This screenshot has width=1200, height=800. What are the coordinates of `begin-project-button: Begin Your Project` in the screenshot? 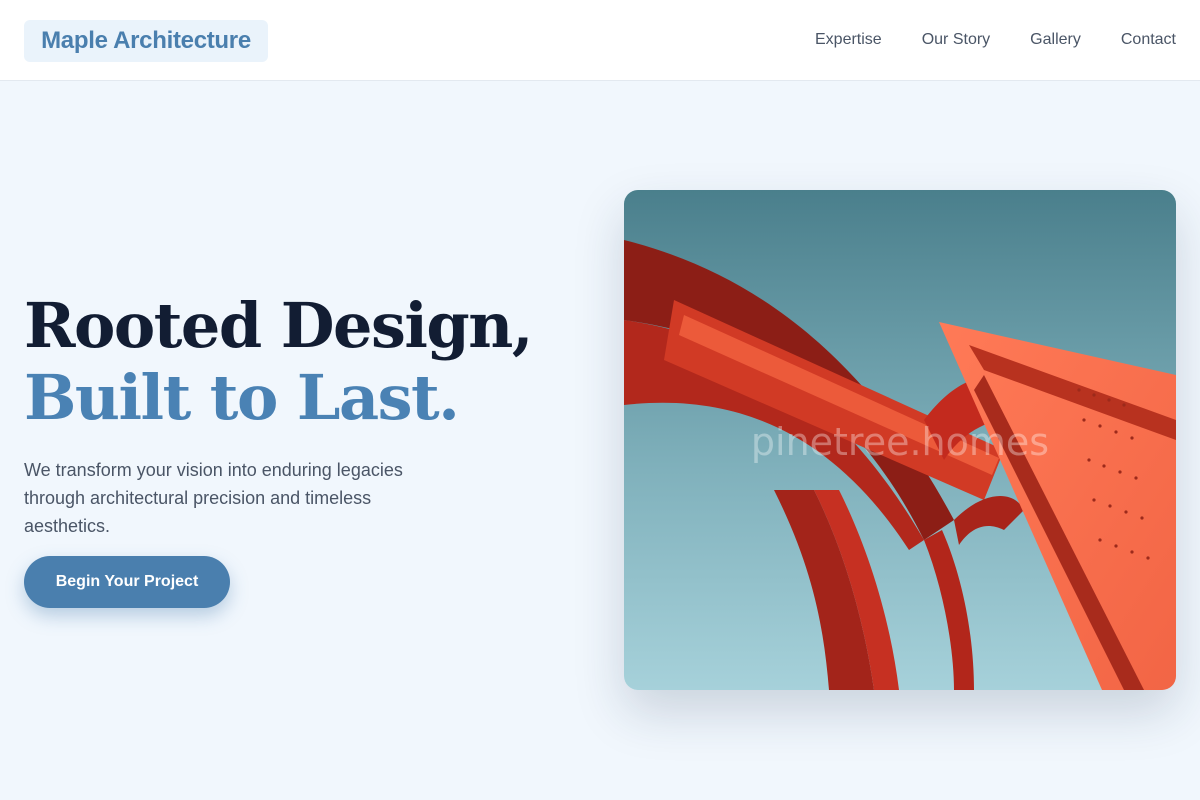 It's located at (127, 582).